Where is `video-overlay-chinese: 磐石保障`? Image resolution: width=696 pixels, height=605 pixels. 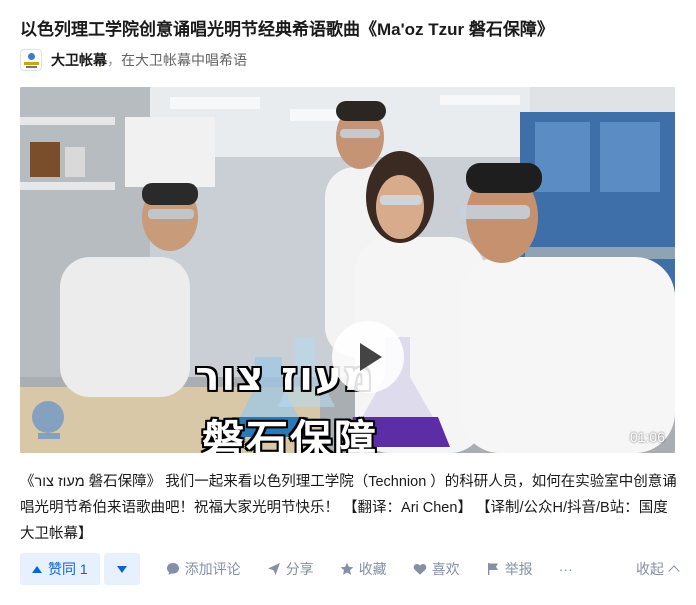 video-overlay-chinese: 磐石保障 is located at coordinates (289, 435).